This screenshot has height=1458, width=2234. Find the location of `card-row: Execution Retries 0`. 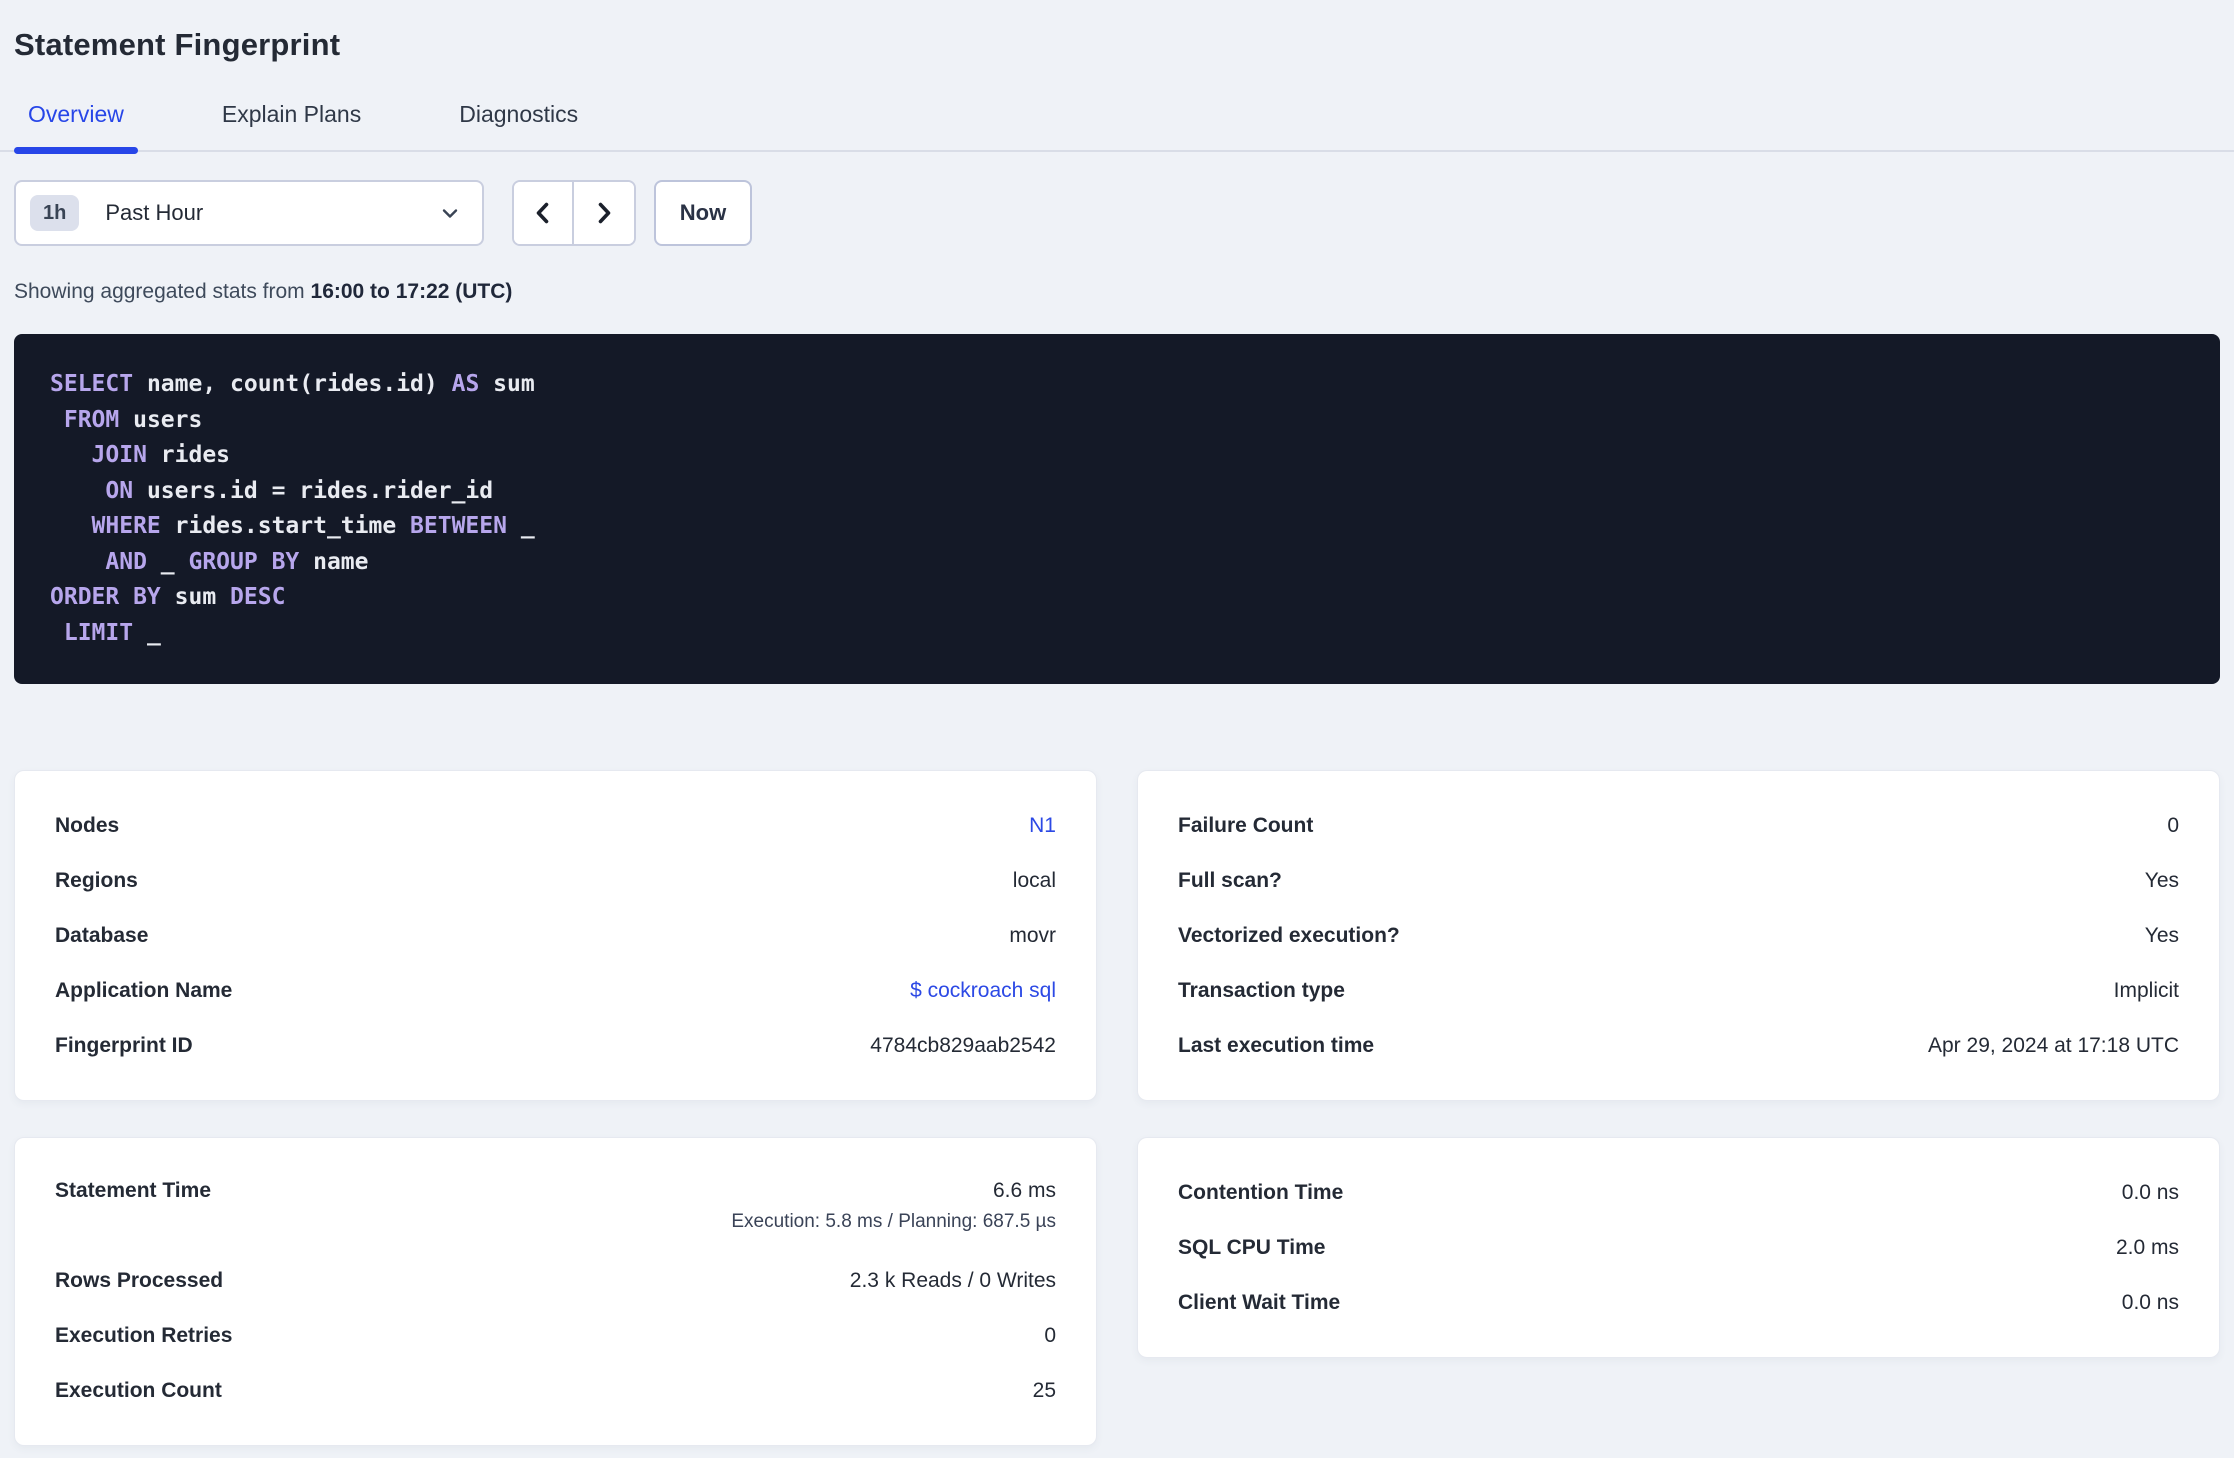

card-row: Execution Retries 0 is located at coordinates (555, 1335).